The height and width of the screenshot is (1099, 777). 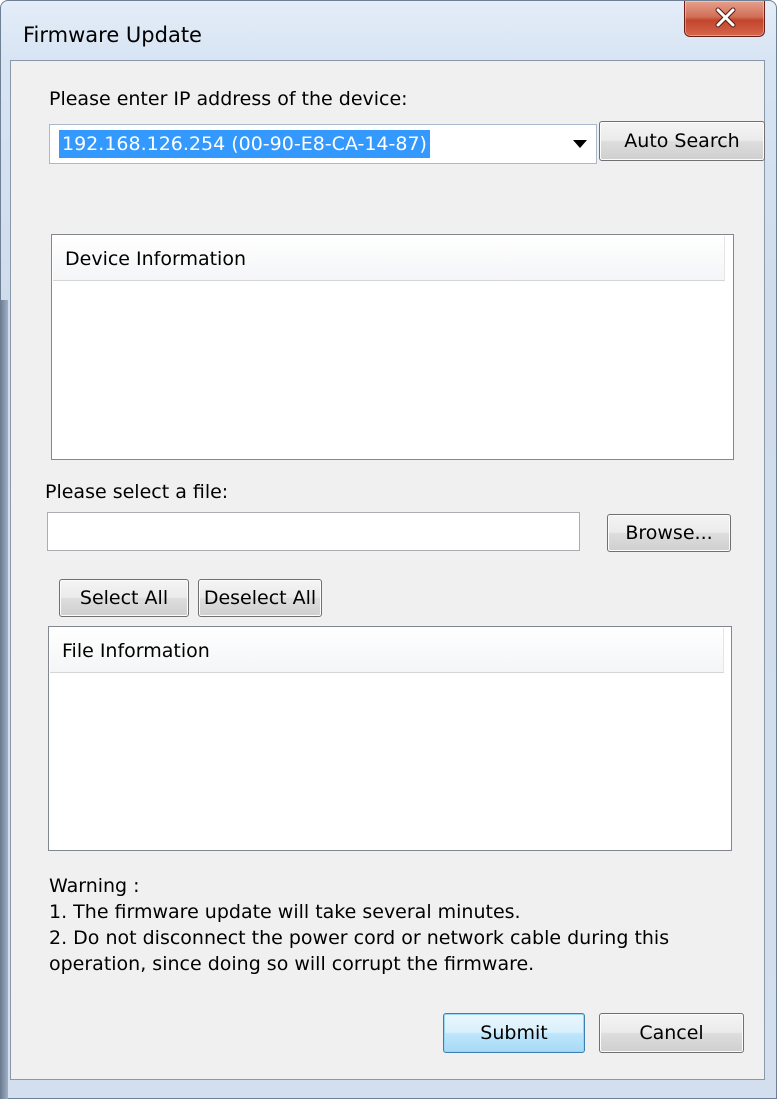 I want to click on ip-address-selected-value: 192.168.126.254 (00-90-E8-CA-14-87), so click(x=244, y=144).